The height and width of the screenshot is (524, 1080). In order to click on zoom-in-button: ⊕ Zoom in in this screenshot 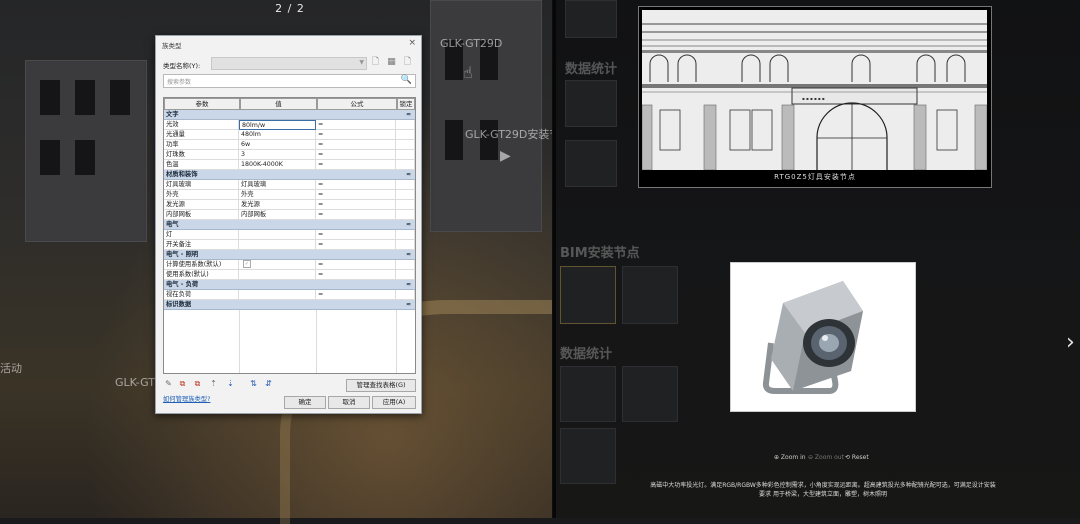, I will do `click(790, 457)`.